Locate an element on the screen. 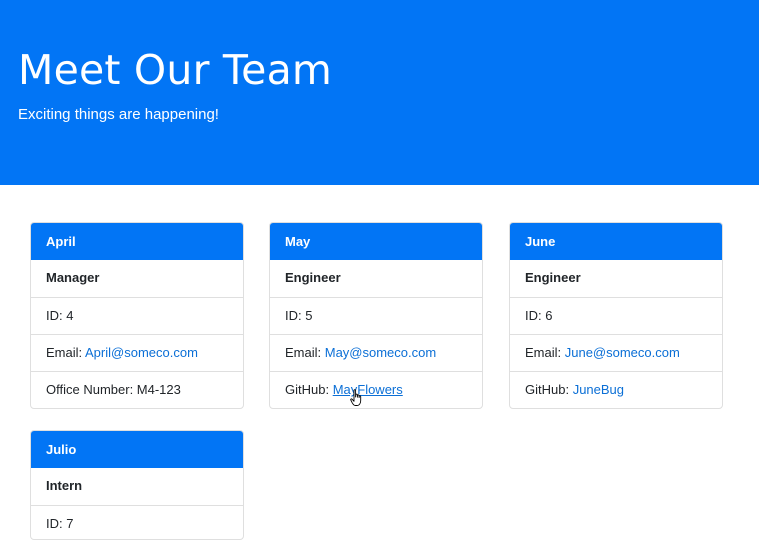  card-header-name: June is located at coordinates (616, 241).